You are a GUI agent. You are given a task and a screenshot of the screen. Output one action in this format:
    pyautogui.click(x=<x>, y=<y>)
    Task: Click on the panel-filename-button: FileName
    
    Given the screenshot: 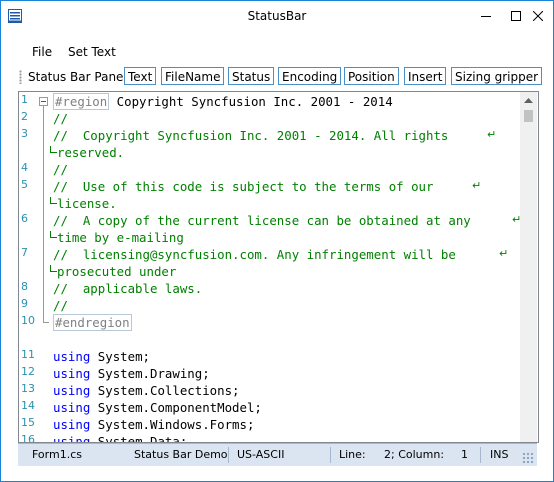 What is the action you would take?
    pyautogui.click(x=193, y=76)
    